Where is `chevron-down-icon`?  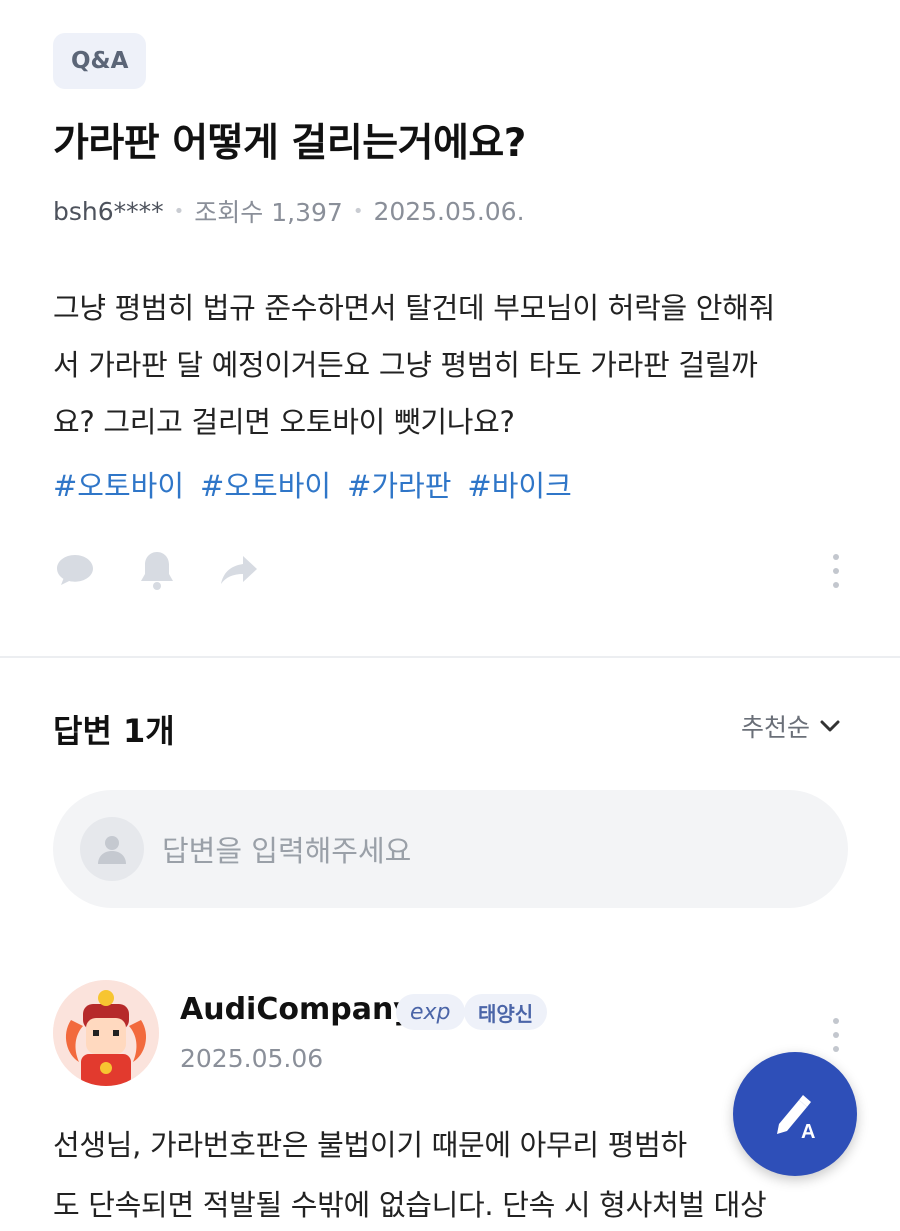 chevron-down-icon is located at coordinates (830, 726).